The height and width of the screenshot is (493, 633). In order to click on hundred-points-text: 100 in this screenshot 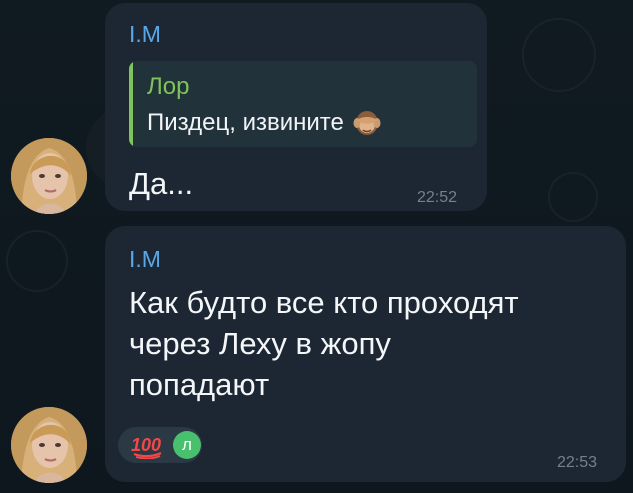, I will do `click(146, 445)`.